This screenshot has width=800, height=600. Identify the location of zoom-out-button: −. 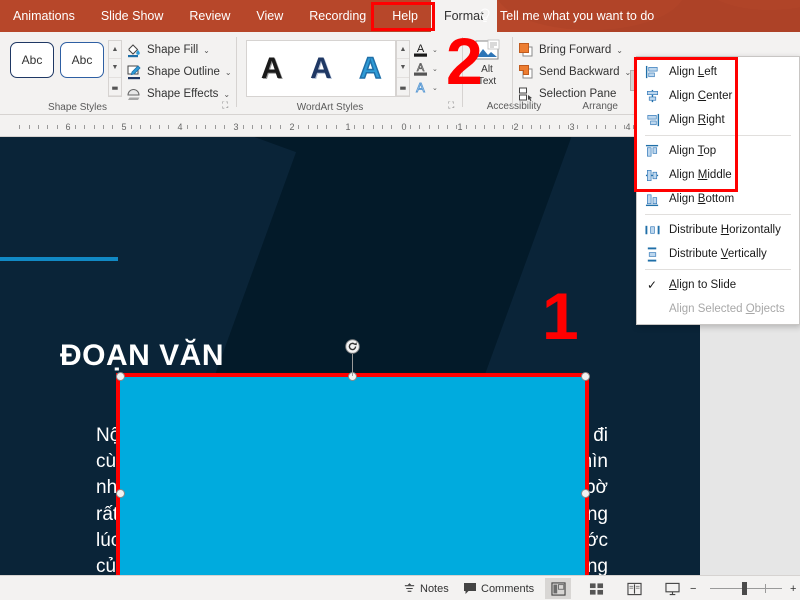
(693, 588).